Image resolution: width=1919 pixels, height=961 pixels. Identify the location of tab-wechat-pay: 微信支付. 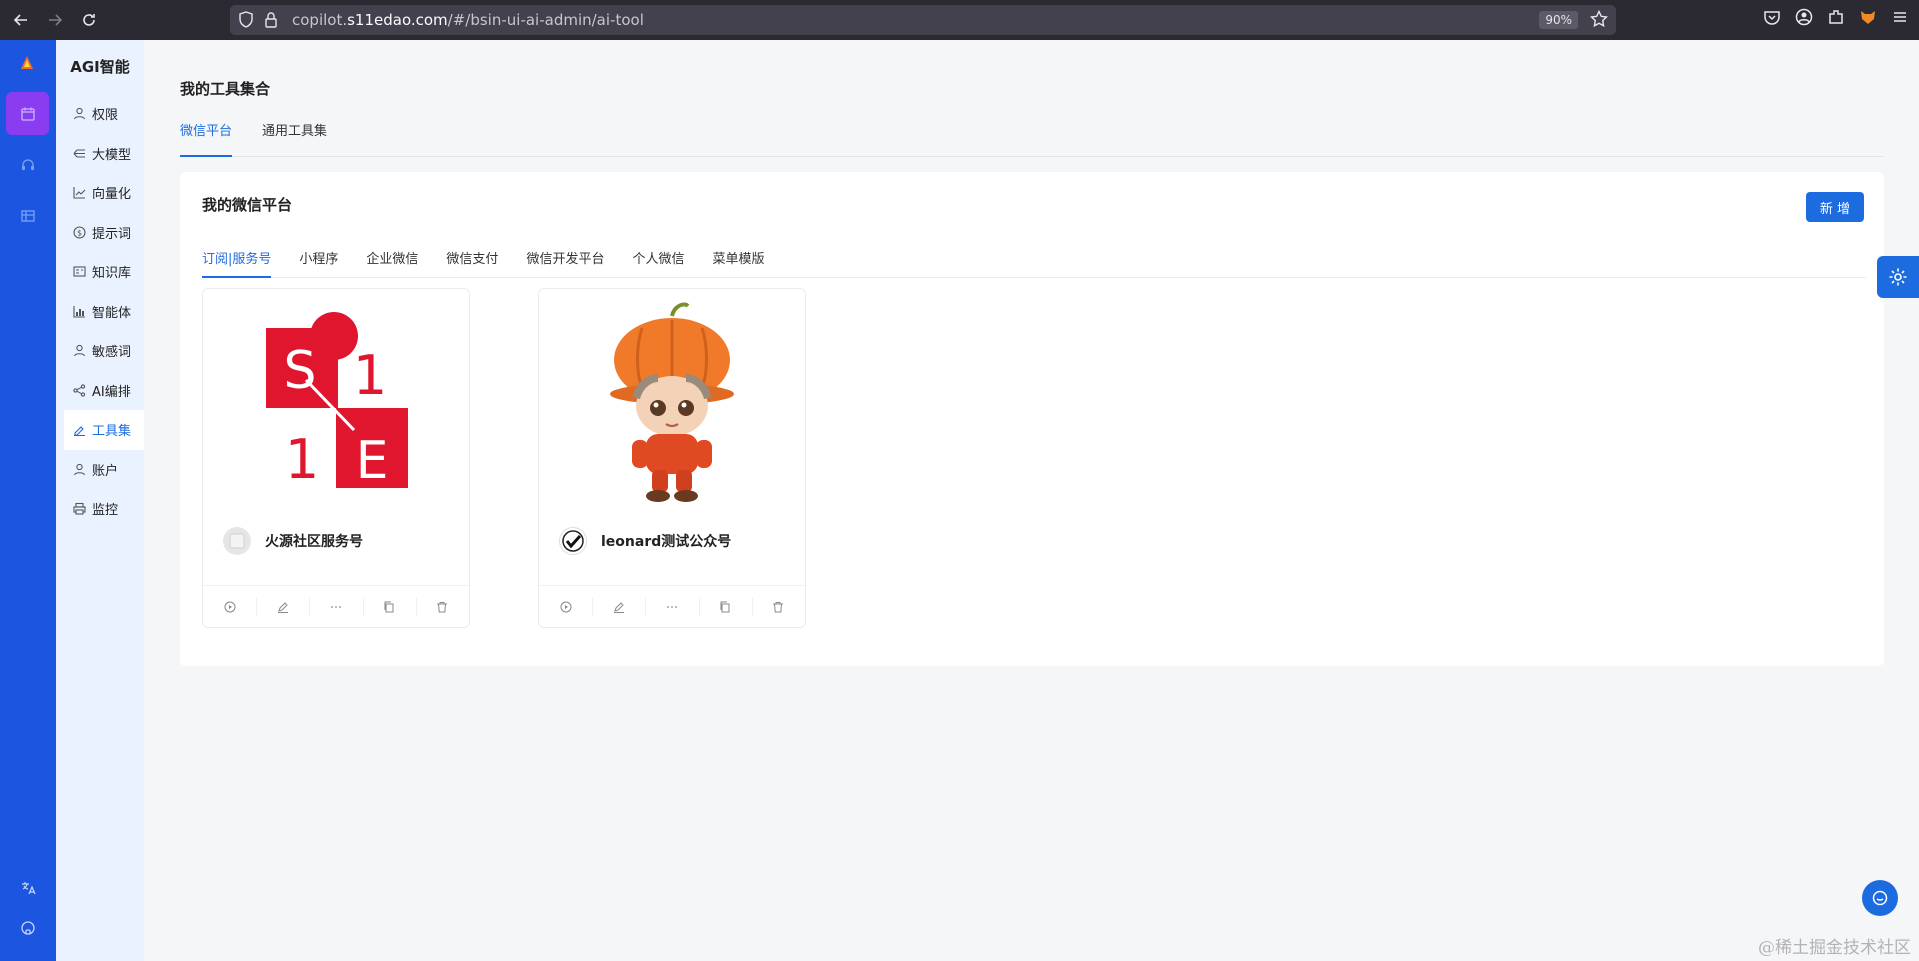
(472, 260).